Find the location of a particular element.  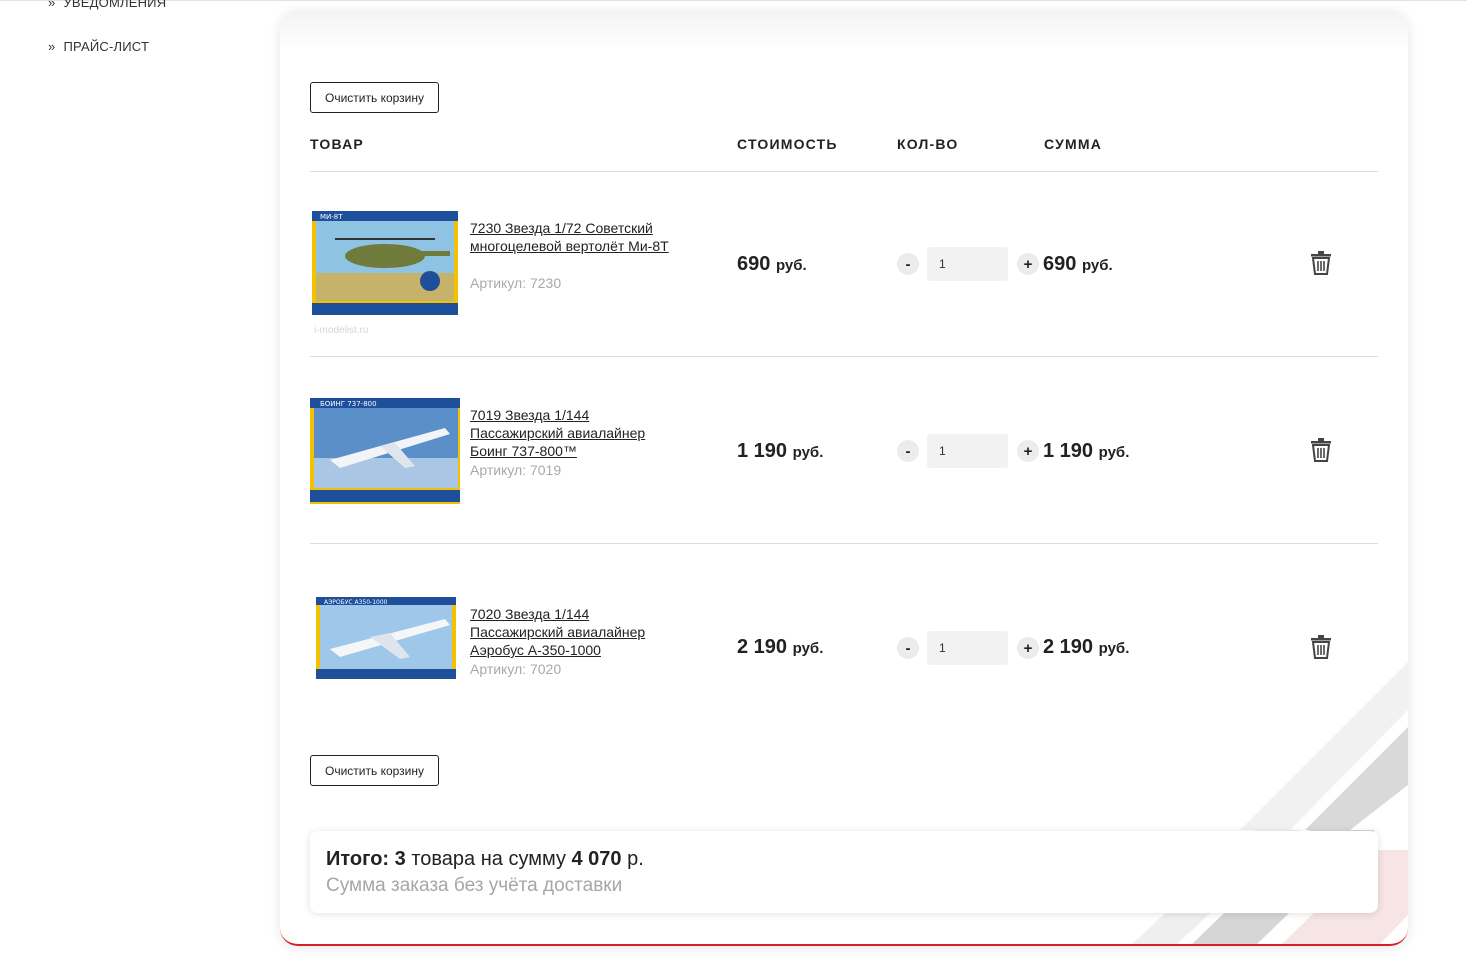

product-image: АЭРОБУС A350-1000 is located at coordinates (385, 639).